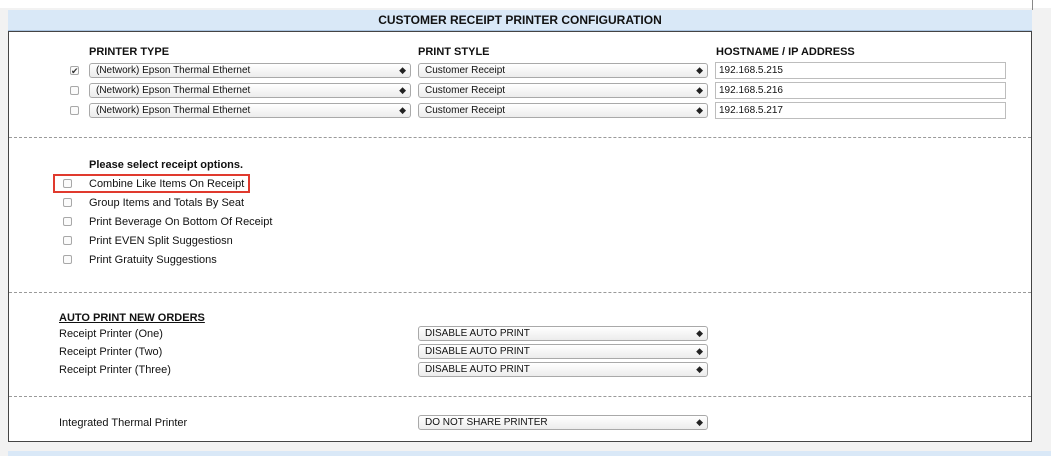 The height and width of the screenshot is (456, 1051). Describe the element at coordinates (486, 422) in the screenshot. I see `select-value: DO NOT SHARE PRINTER` at that location.